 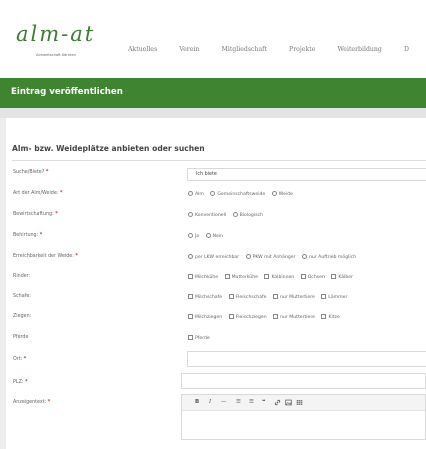 I want to click on pferde-row: Pferde Pferde, so click(x=216, y=339).